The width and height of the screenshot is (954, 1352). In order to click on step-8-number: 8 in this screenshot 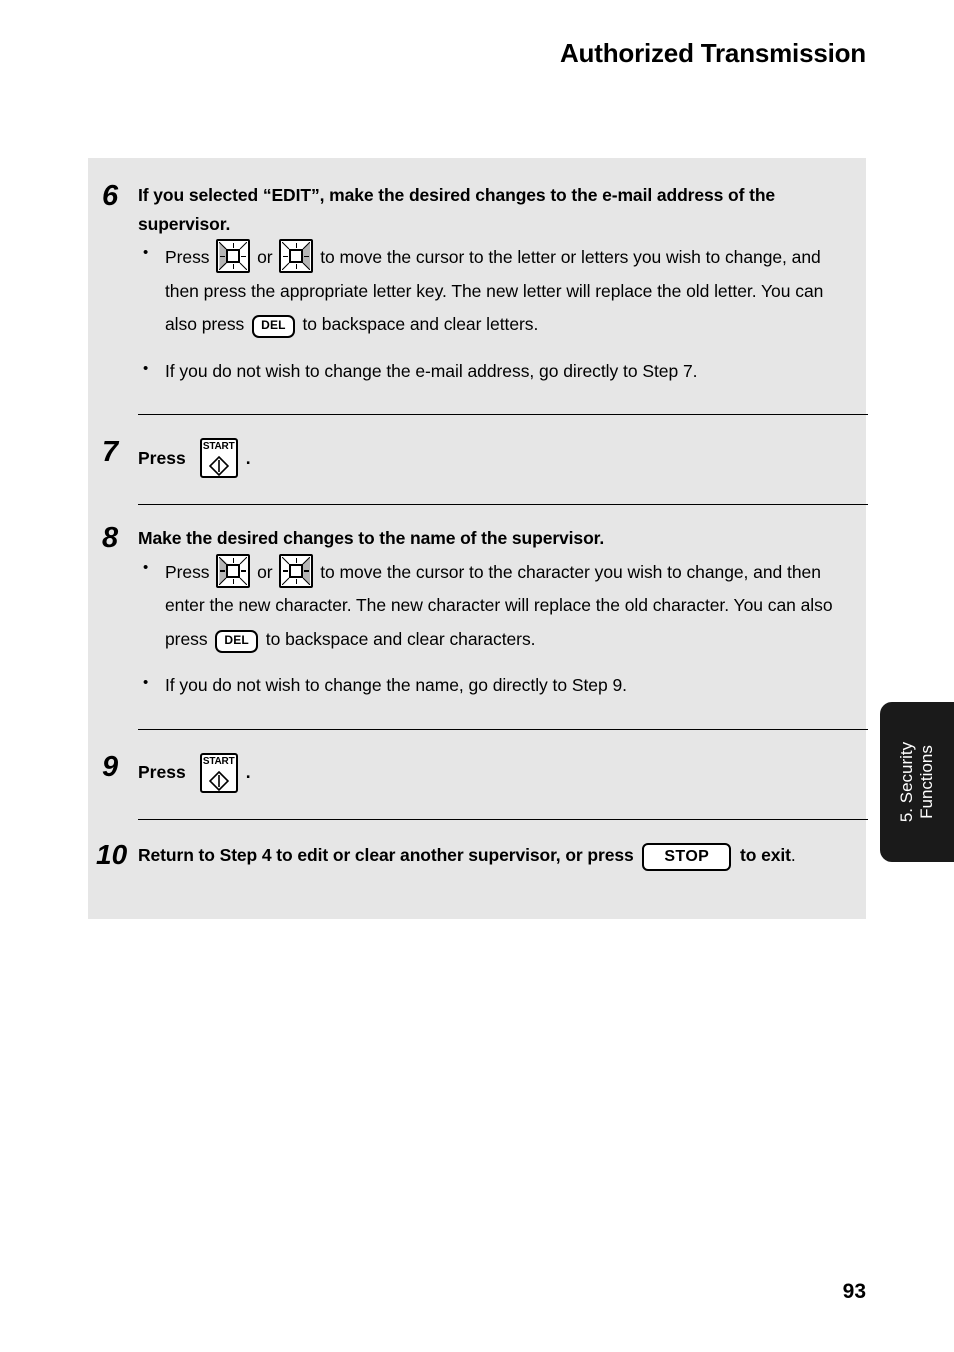, I will do `click(110, 538)`.